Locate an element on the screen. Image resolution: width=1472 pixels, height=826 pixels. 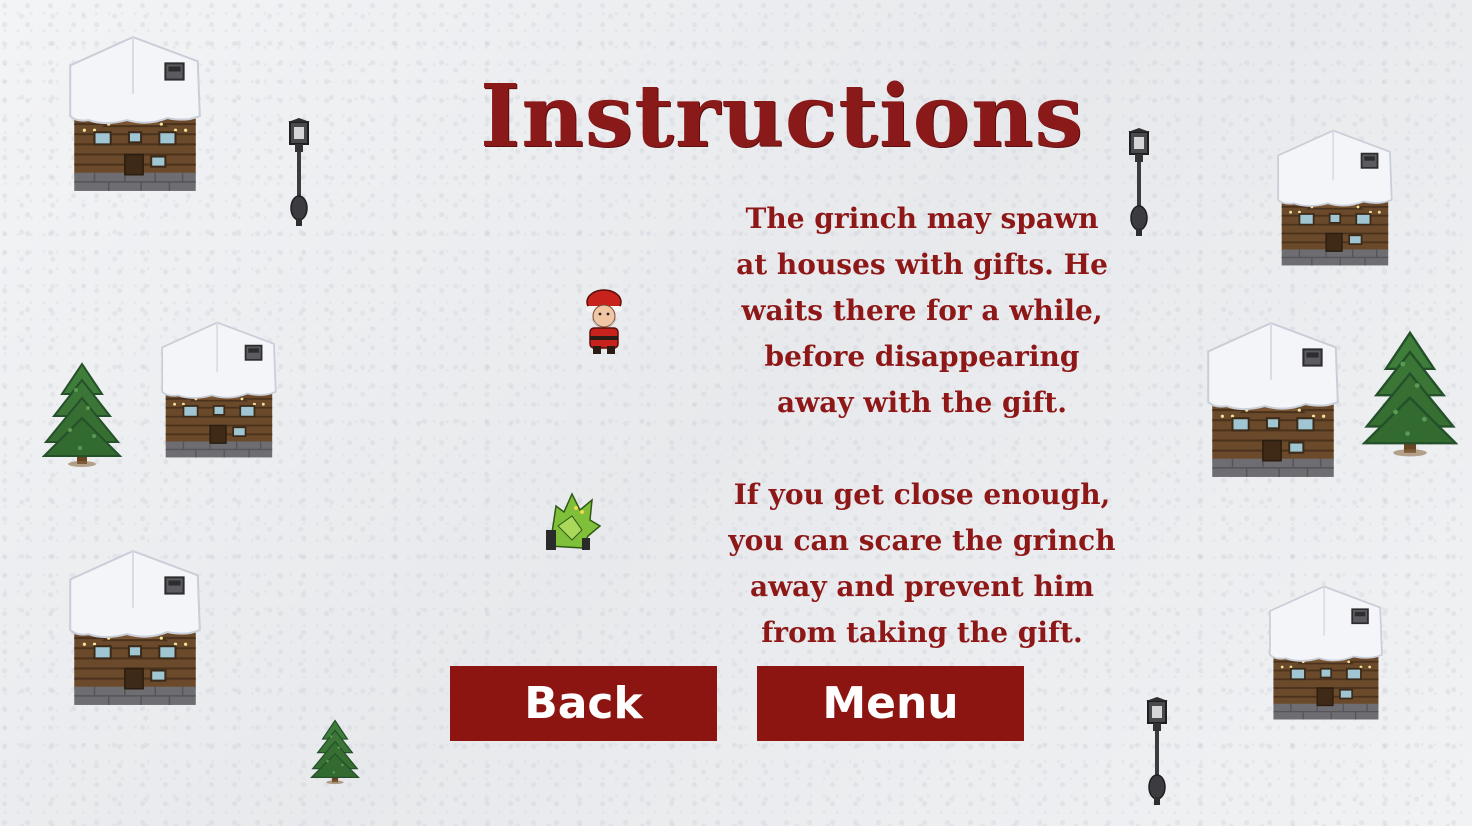
house-top-right-sprite is located at coordinates (1334, 198).